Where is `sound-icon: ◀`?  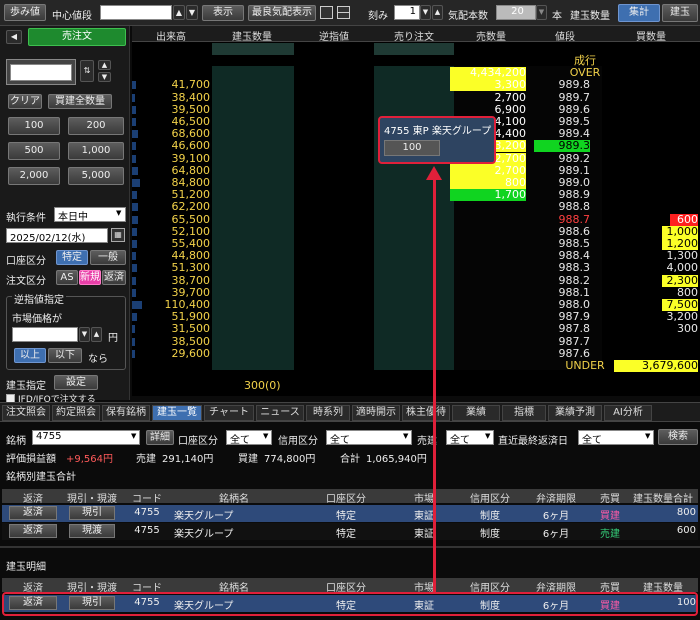
sound-icon: ◀ is located at coordinates (14, 37).